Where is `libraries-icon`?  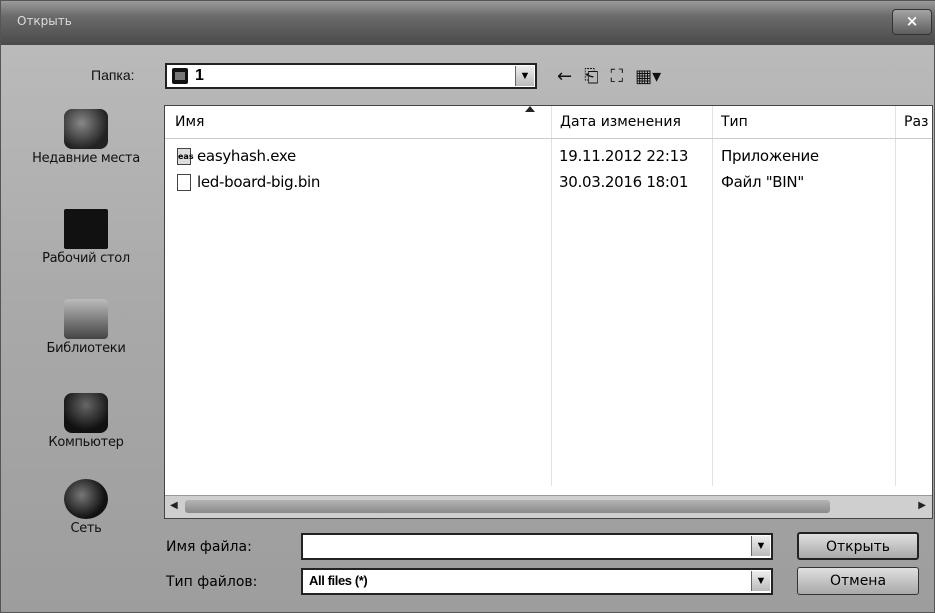 libraries-icon is located at coordinates (86, 319).